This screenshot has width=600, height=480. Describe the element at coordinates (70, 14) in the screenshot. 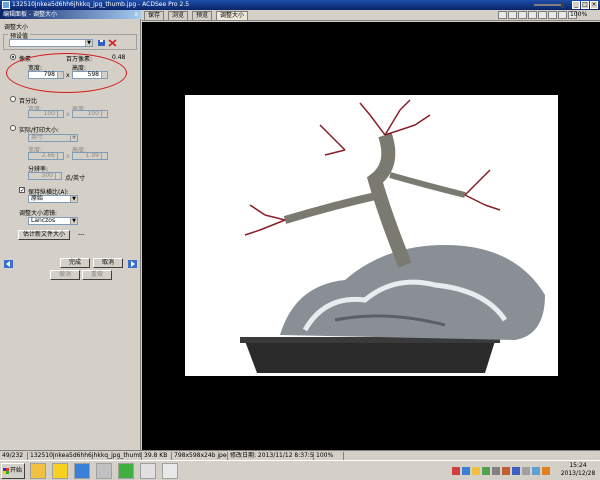

I see `panel-header: 编辑面板 - 调整大小 x` at that location.